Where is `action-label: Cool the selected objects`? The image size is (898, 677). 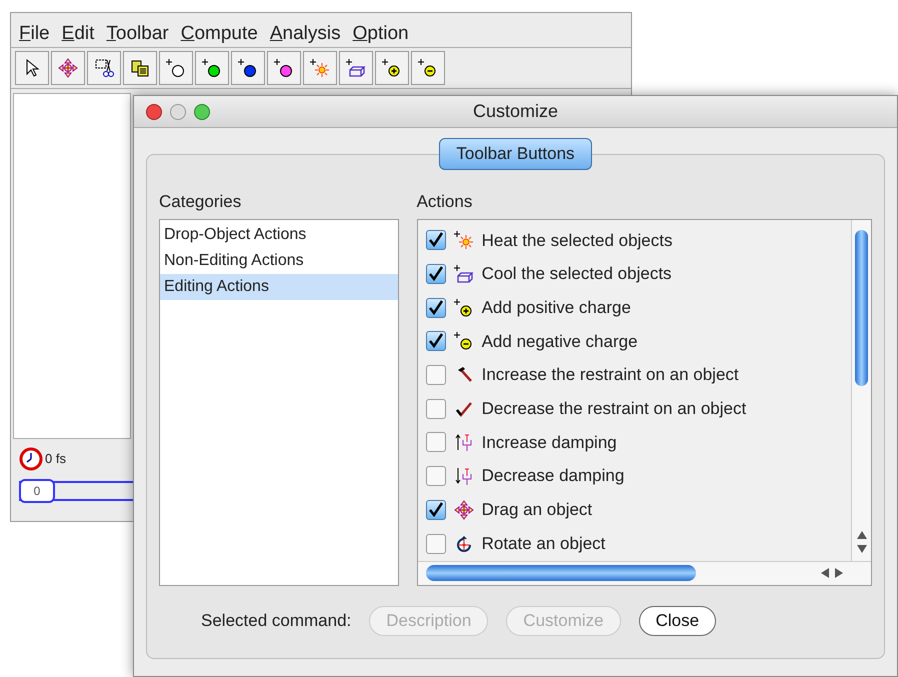
action-label: Cool the selected objects is located at coordinates (577, 274).